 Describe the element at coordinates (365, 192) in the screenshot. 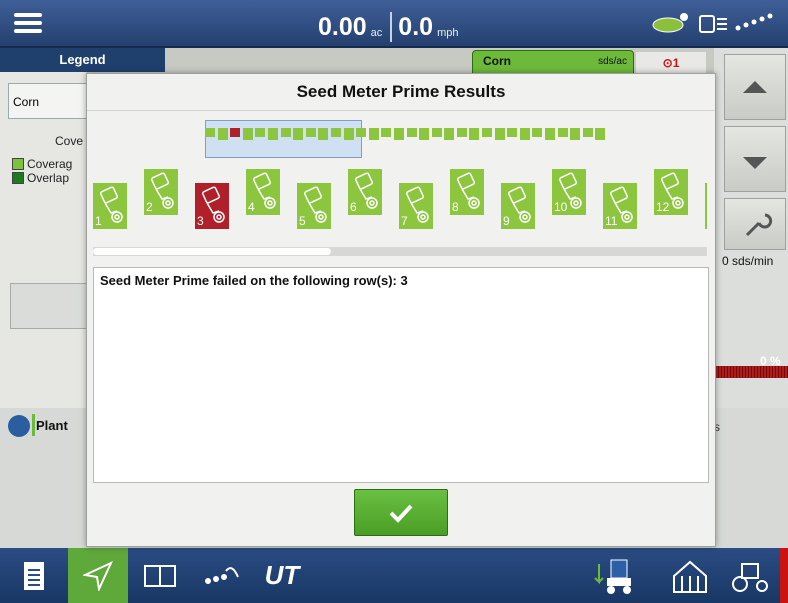

I see `row-card: 6` at that location.